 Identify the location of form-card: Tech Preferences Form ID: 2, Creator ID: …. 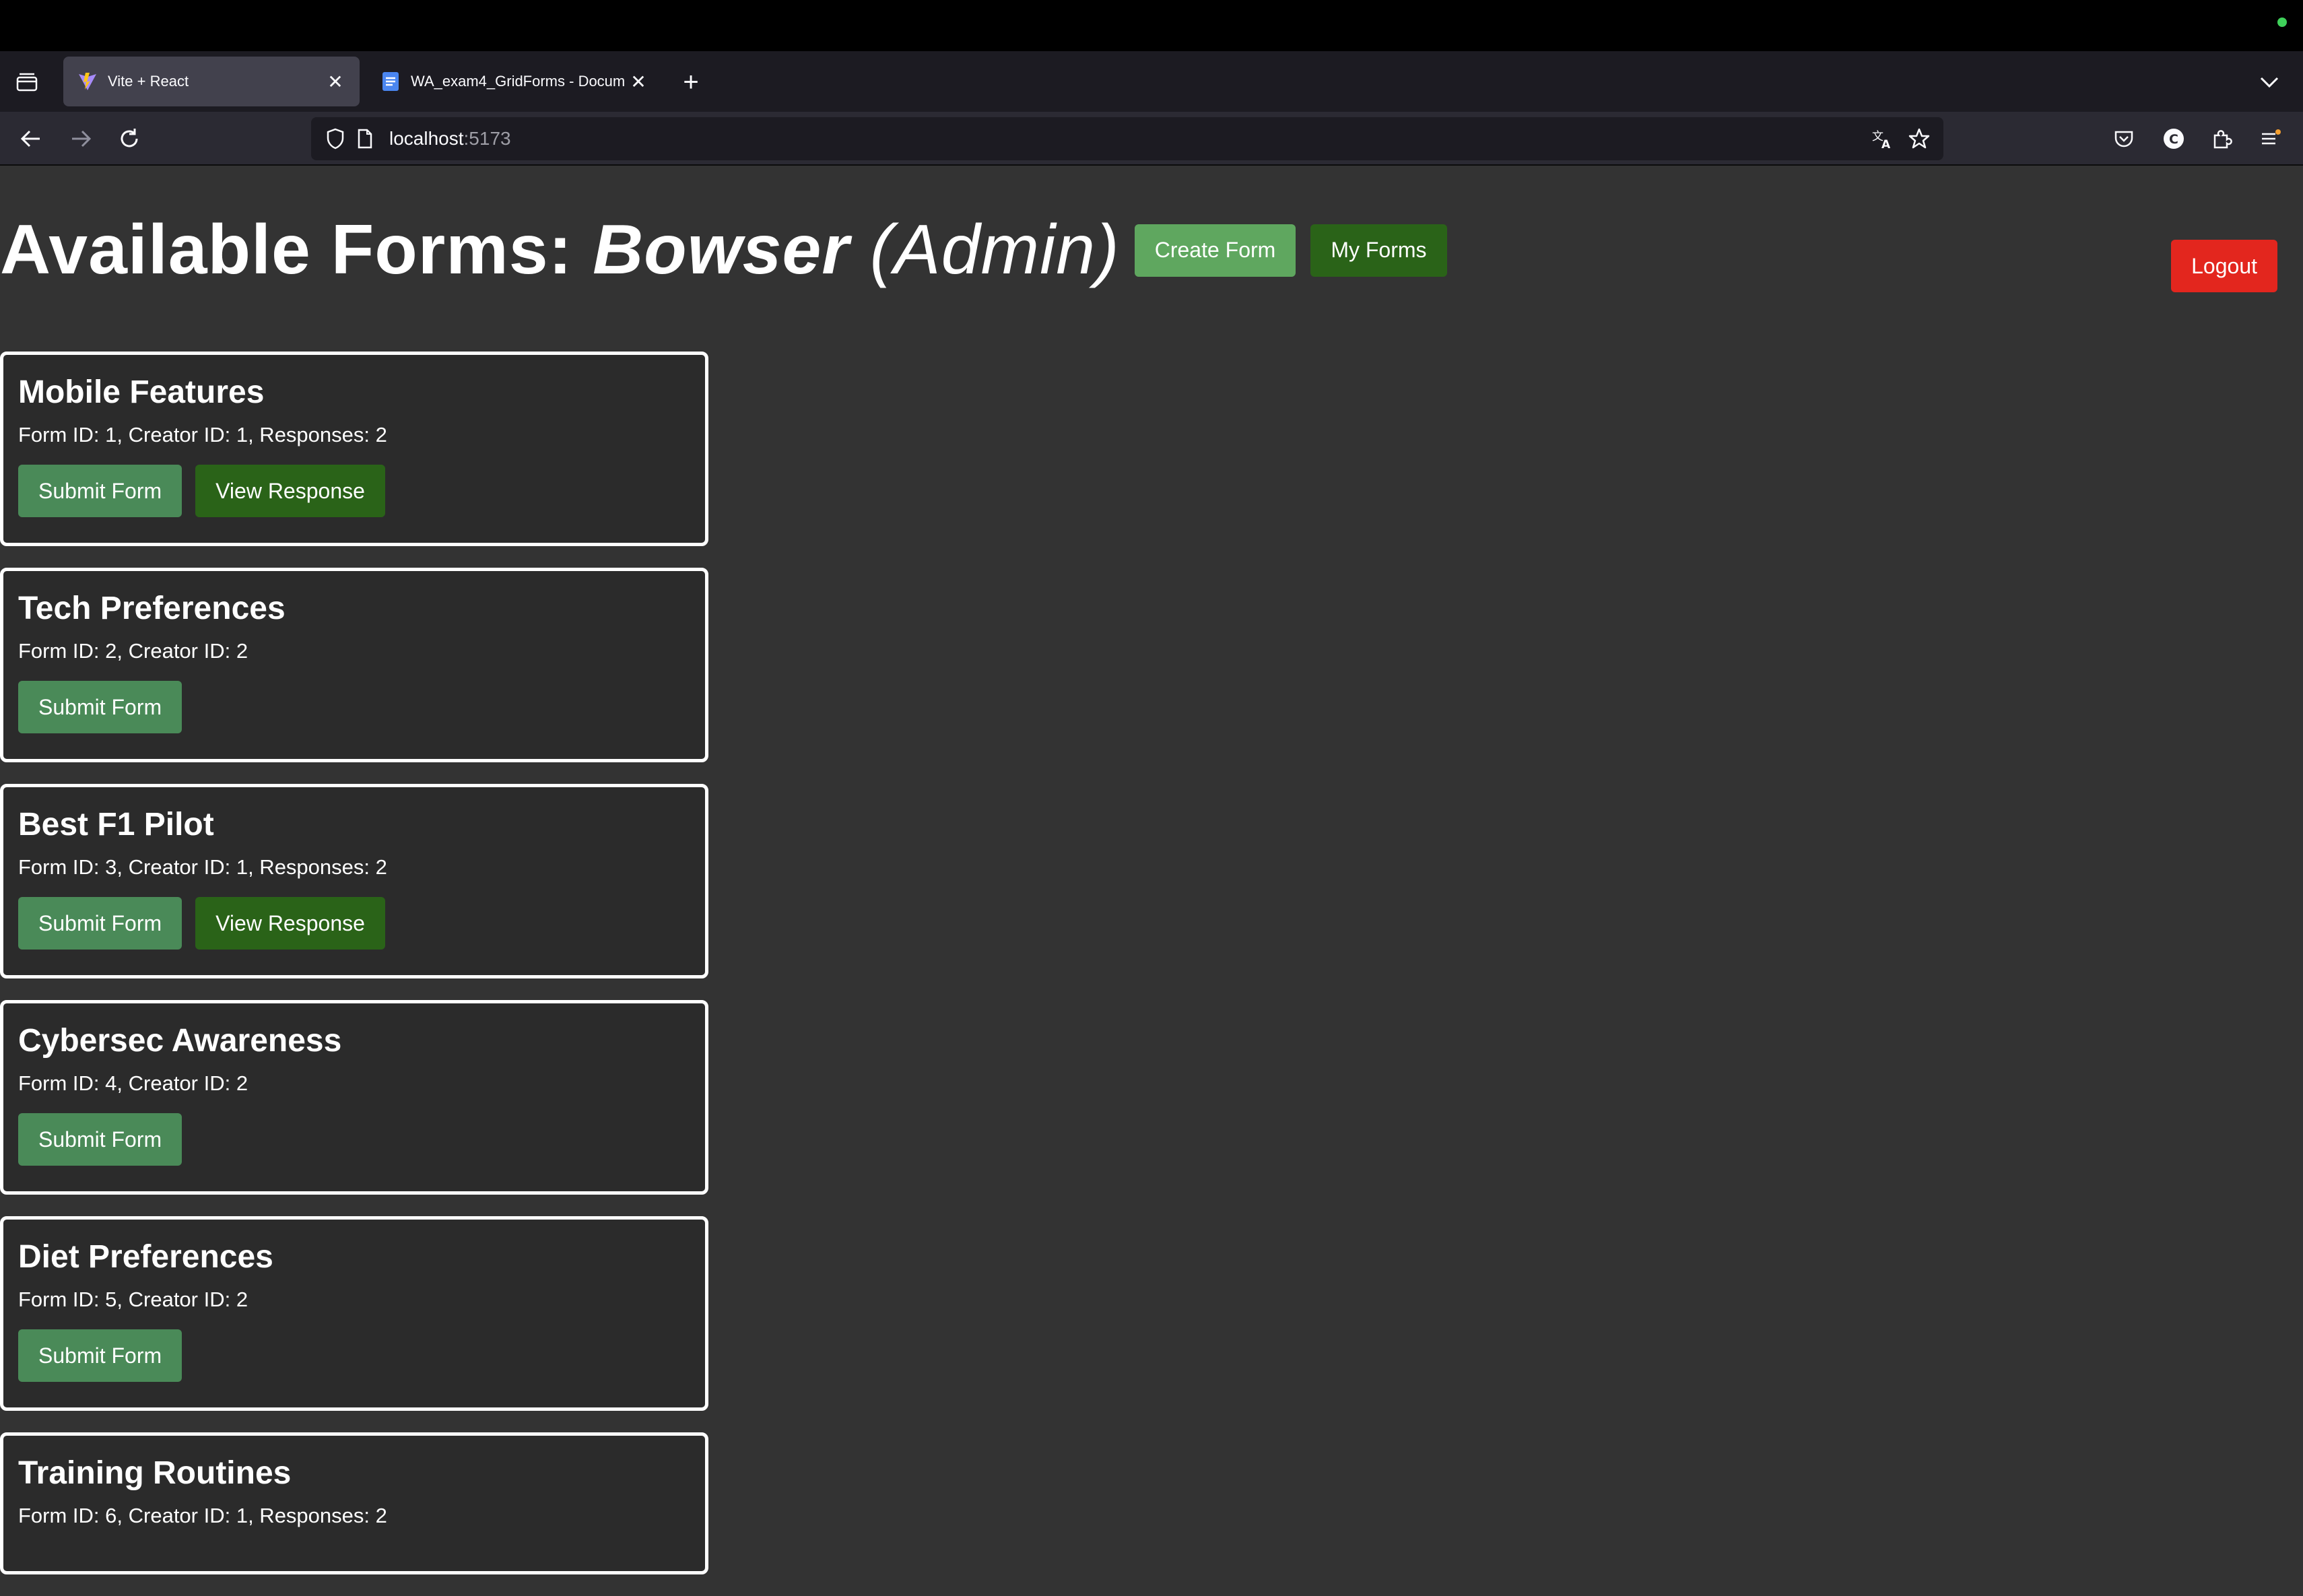
(354, 665).